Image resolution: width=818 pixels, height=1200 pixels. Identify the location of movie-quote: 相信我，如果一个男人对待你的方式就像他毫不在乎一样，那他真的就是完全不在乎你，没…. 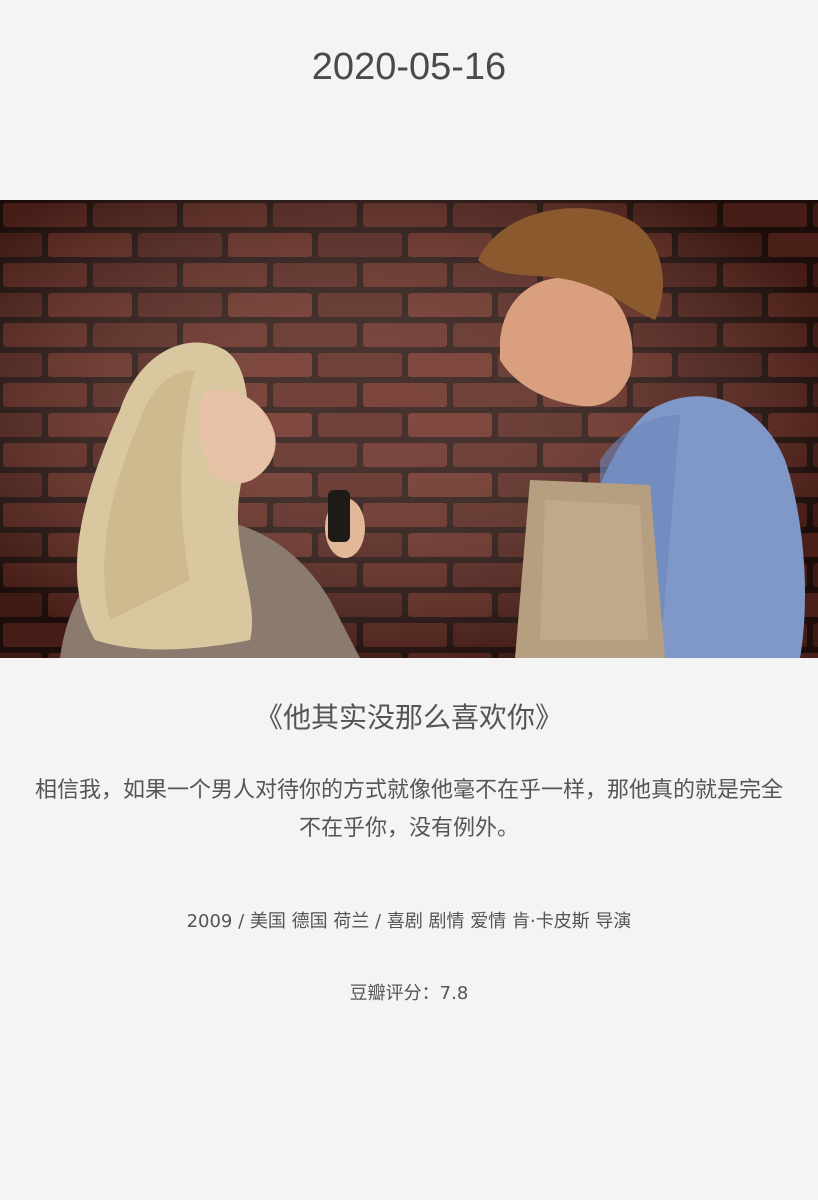
(408, 809).